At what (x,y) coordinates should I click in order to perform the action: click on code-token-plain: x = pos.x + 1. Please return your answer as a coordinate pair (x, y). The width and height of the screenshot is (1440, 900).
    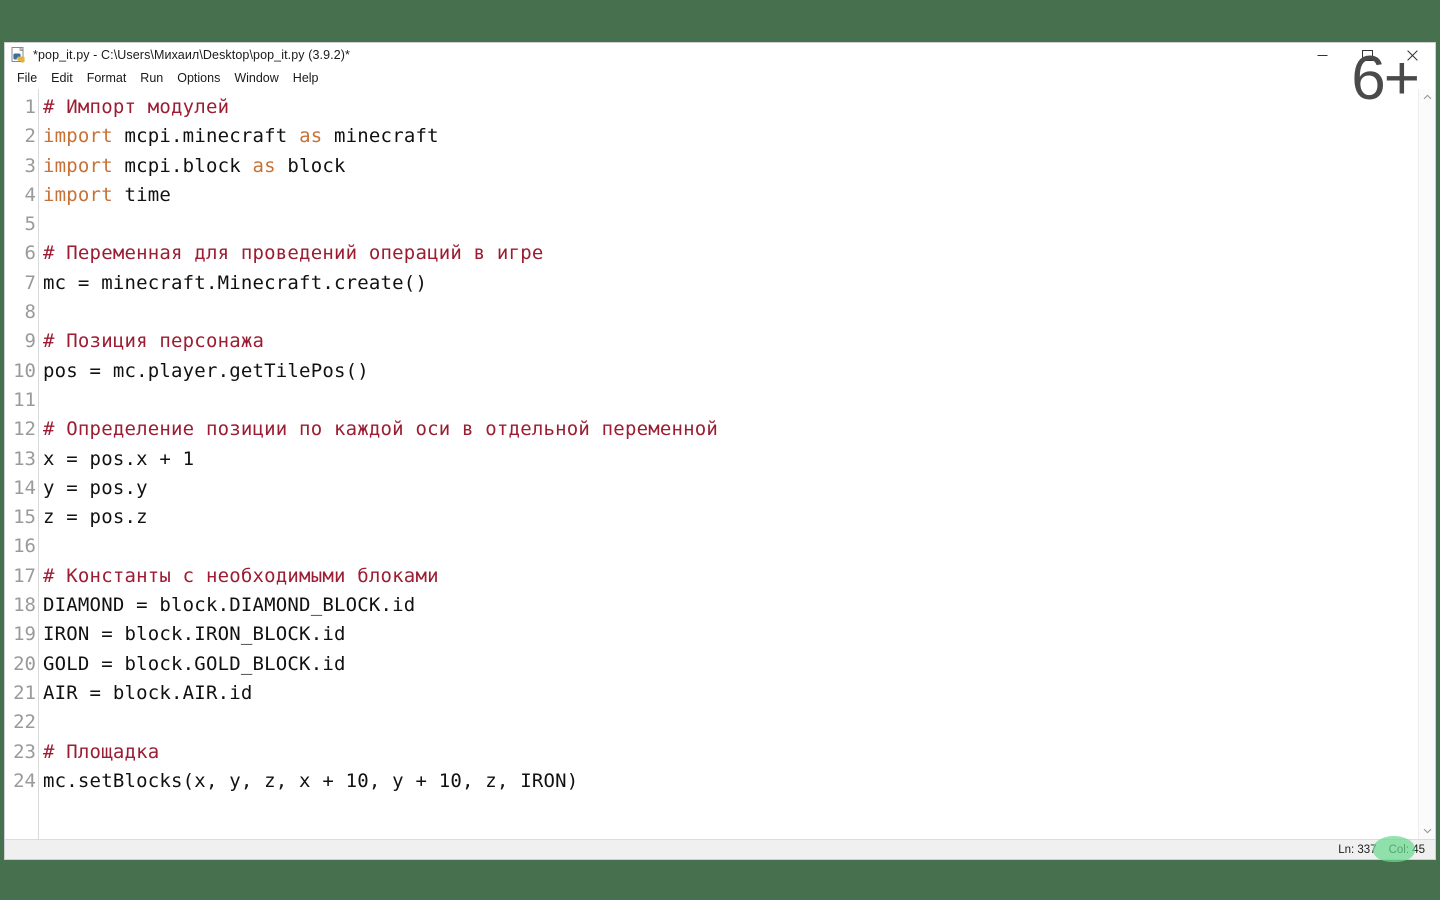
    Looking at the image, I should click on (119, 458).